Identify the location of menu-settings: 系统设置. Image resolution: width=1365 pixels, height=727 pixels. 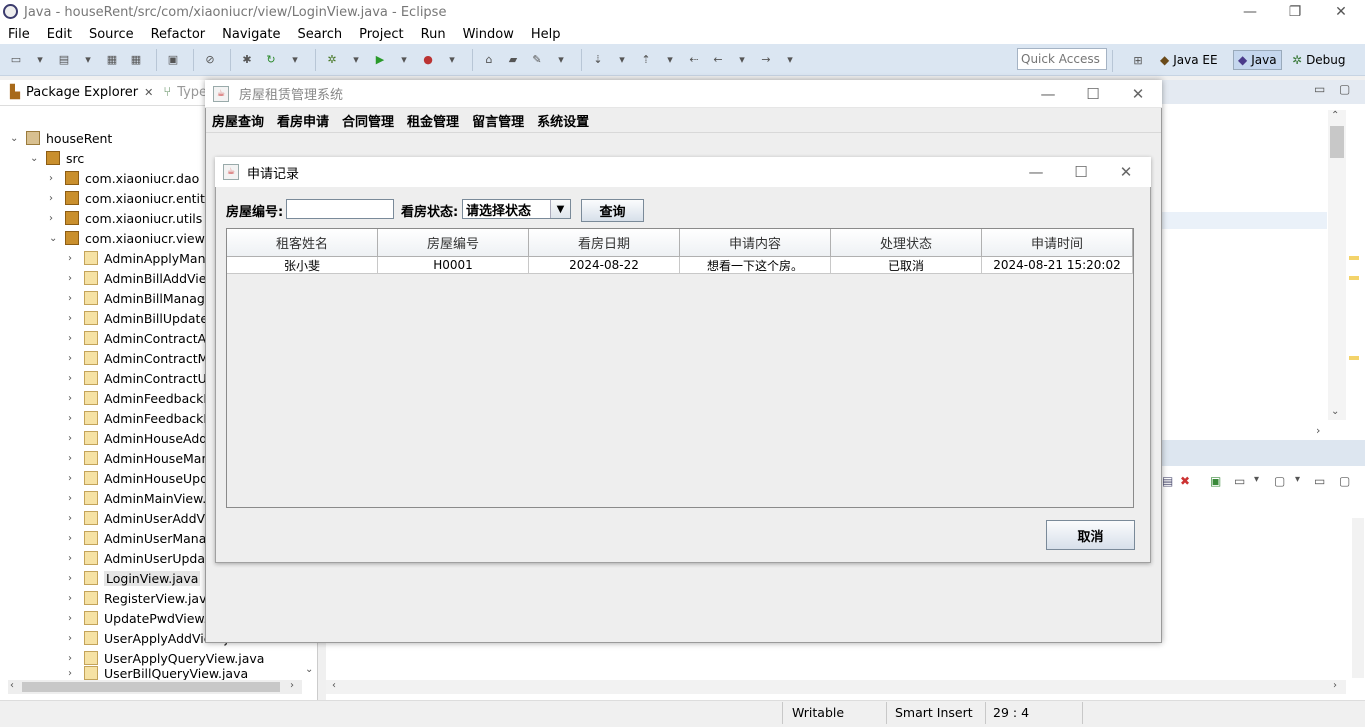
(563, 120).